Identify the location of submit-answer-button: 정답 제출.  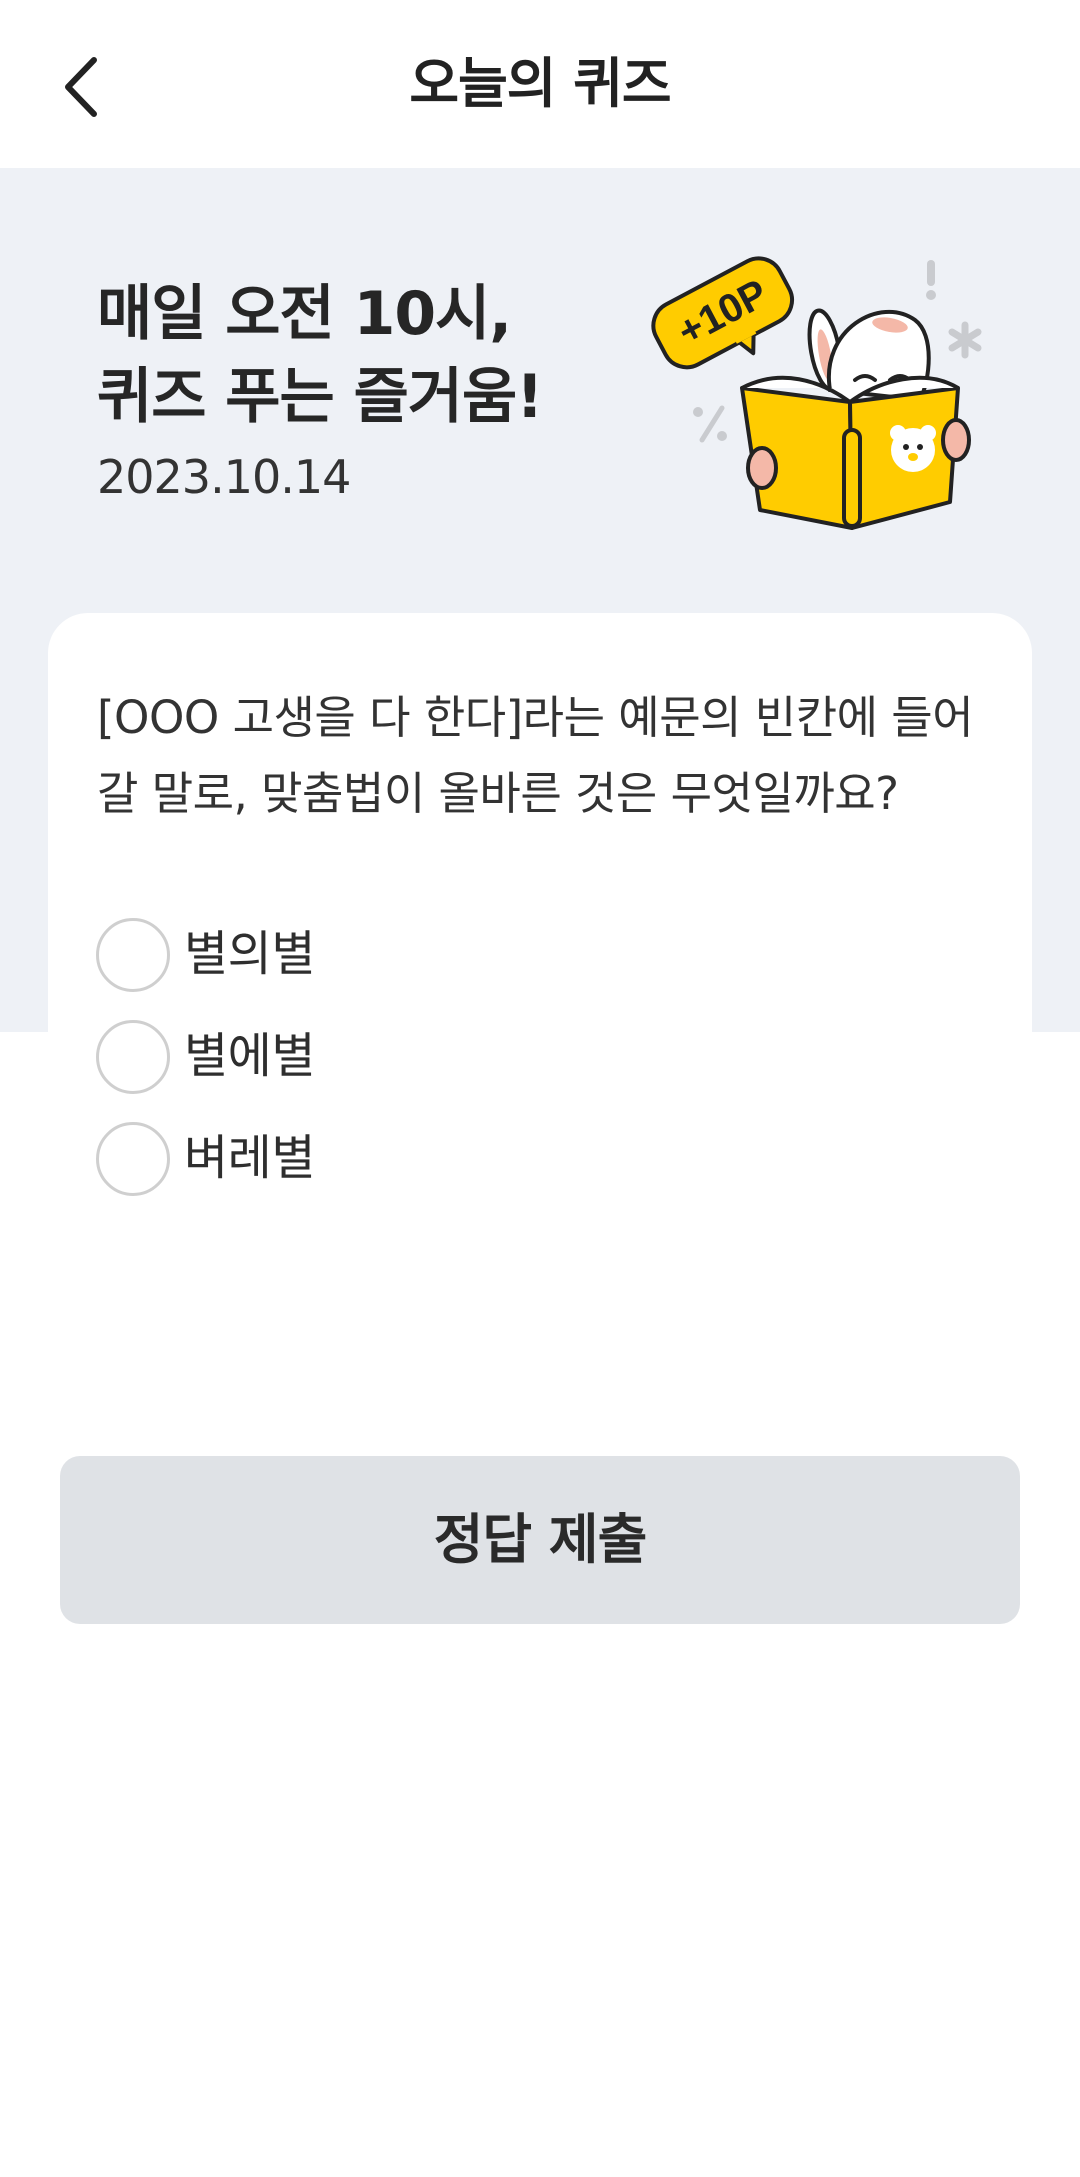
(540, 1540).